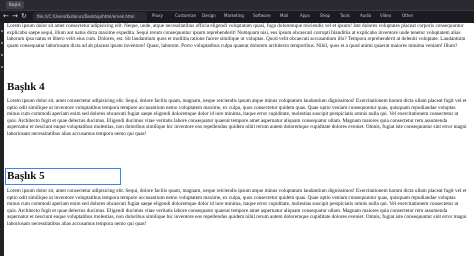 This screenshot has width=474, height=256. Describe the element at coordinates (63, 176) in the screenshot. I see `heading-5: Başlık 5` at that location.